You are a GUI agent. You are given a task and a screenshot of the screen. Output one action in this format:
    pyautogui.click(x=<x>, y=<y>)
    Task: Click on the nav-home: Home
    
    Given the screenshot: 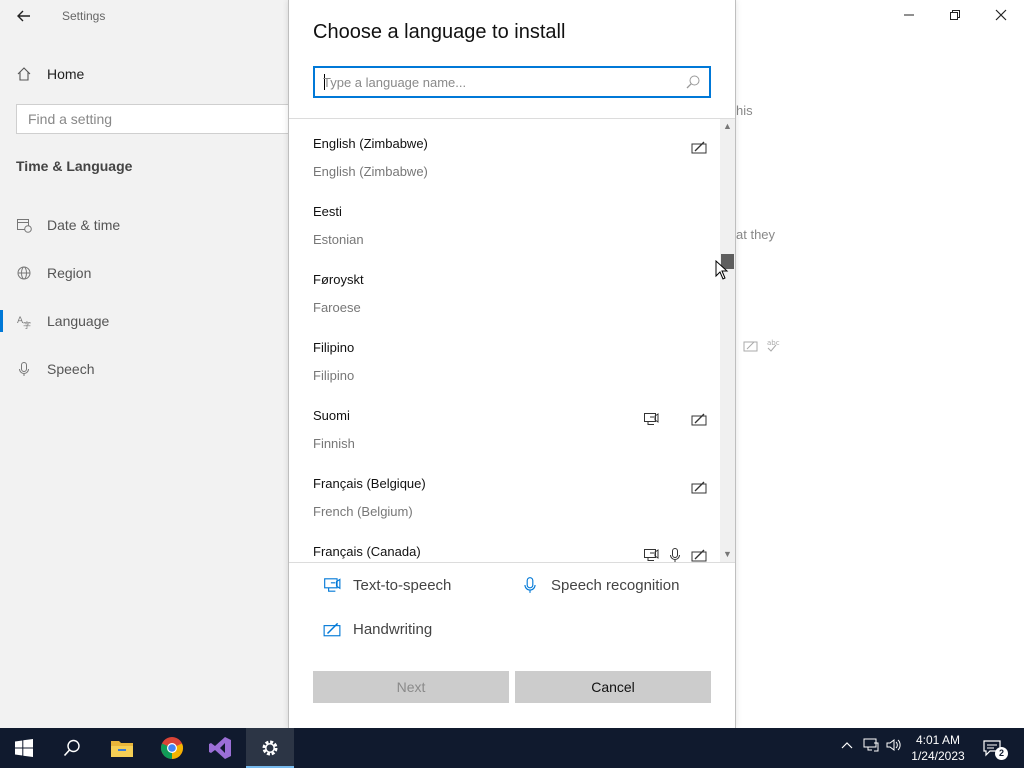 What is the action you would take?
    pyautogui.click(x=146, y=74)
    